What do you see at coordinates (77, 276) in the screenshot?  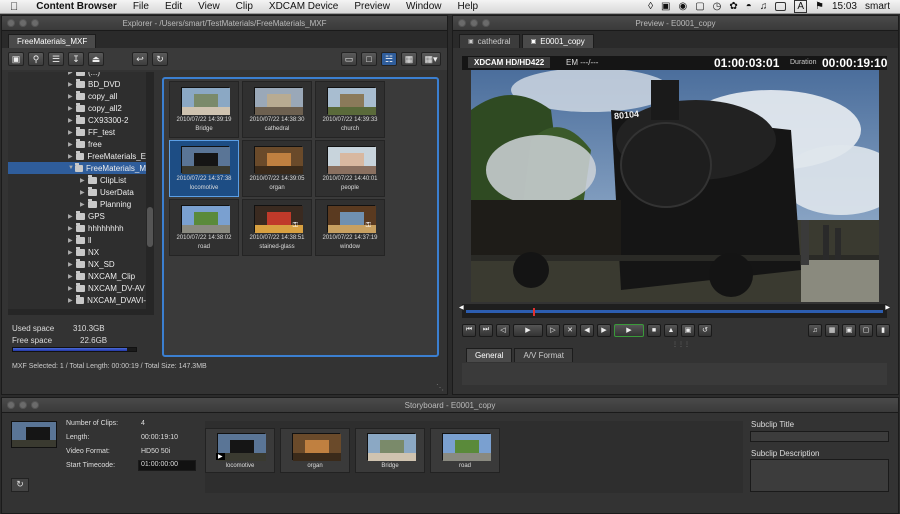 I see `tree-item: ▶ NXCAM_Clip` at bounding box center [77, 276].